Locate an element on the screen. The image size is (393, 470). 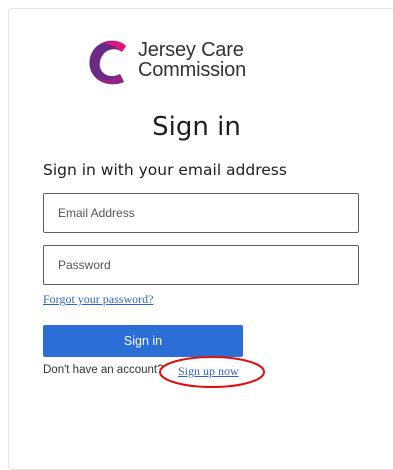
page-title: Sign in is located at coordinates (196, 127).